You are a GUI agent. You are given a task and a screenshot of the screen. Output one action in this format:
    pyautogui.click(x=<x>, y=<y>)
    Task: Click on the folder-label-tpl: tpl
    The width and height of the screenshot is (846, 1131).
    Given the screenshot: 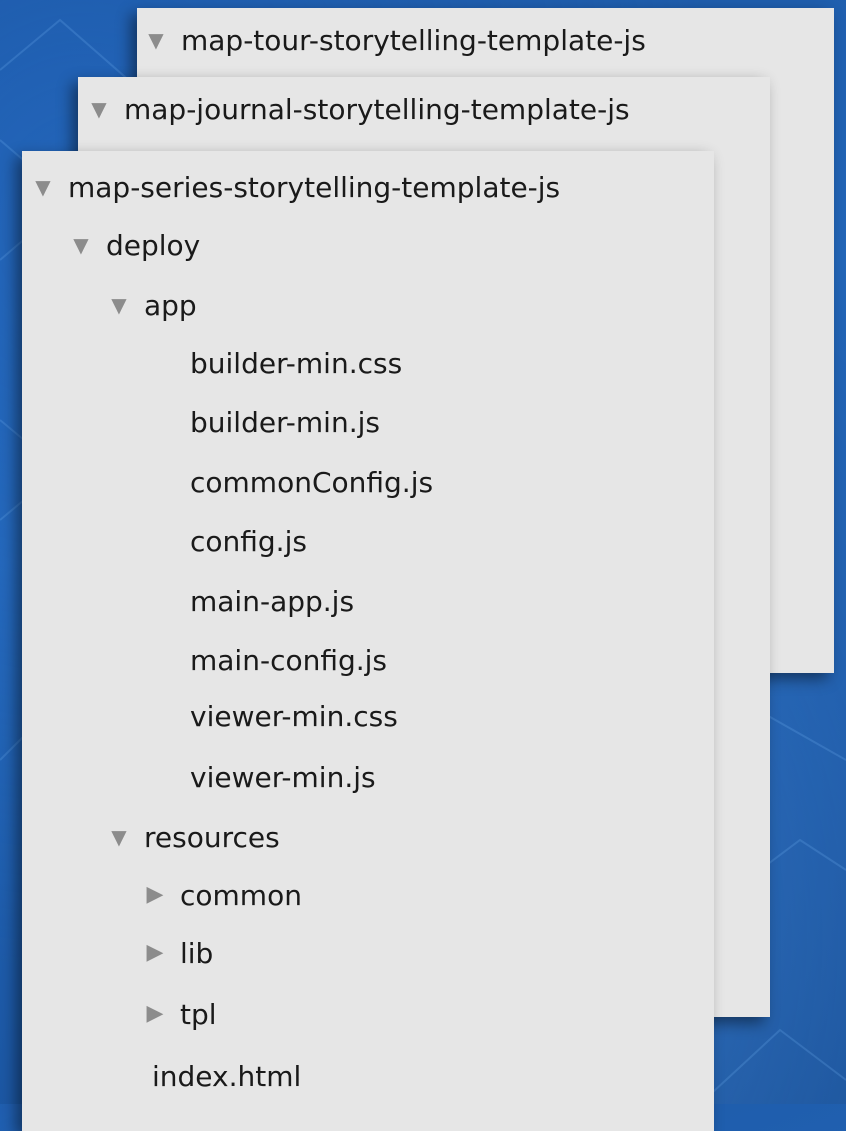 What is the action you would take?
    pyautogui.click(x=198, y=1014)
    